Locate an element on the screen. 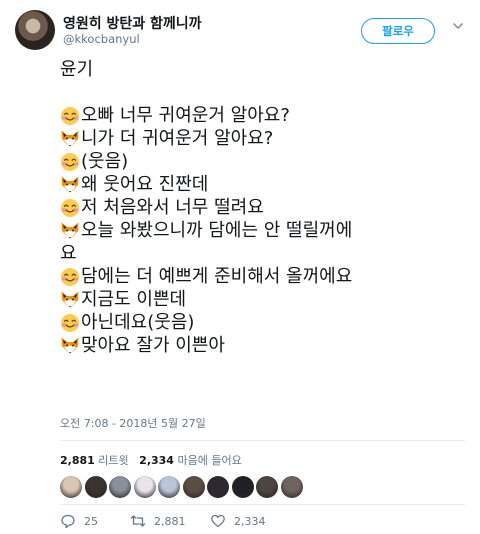 The width and height of the screenshot is (480, 534). tweet-line: 저 처음와서 너무 떨려요 is located at coordinates (265, 207).